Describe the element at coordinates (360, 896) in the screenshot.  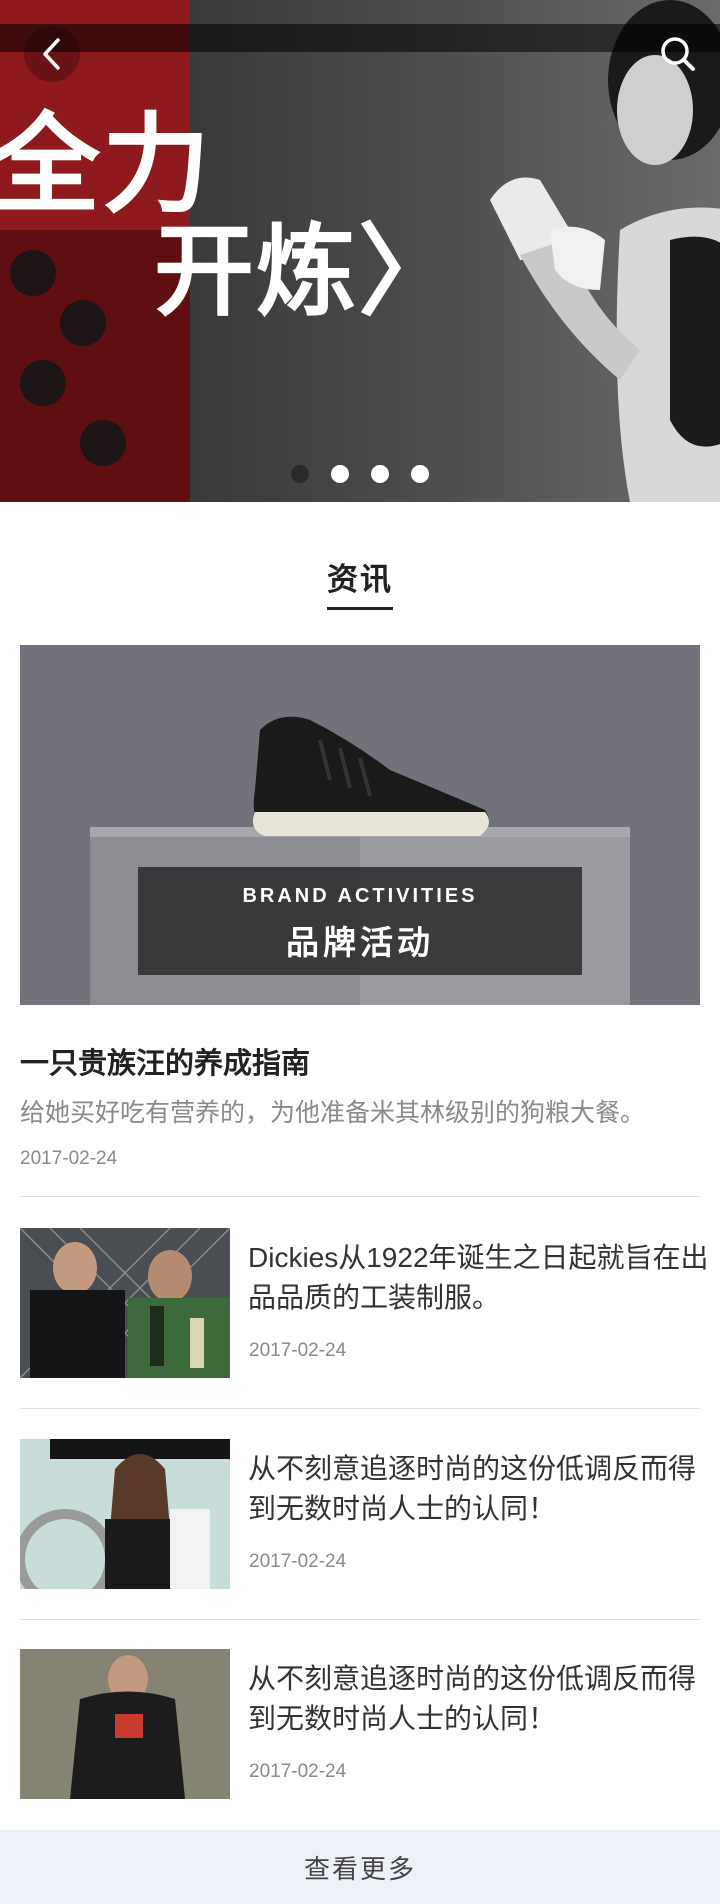
I see `banner-en-title: BRAND ACTIVITIES` at that location.